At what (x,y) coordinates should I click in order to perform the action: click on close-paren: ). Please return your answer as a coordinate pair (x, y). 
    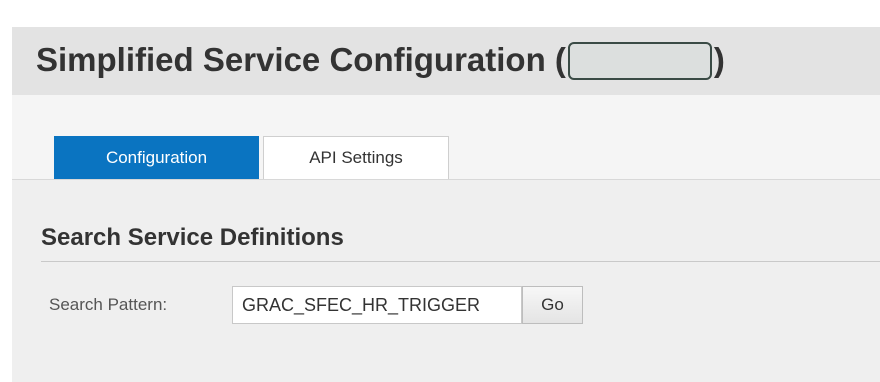
    Looking at the image, I should click on (719, 59).